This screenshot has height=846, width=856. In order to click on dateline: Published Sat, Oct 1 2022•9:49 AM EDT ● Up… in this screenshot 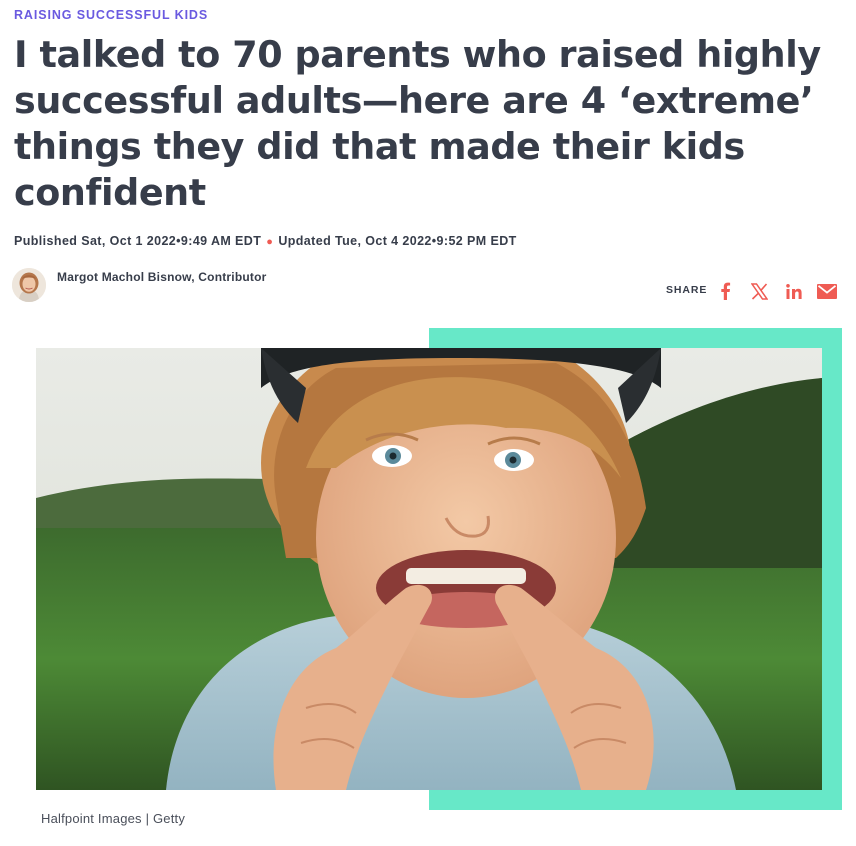, I will do `click(265, 241)`.